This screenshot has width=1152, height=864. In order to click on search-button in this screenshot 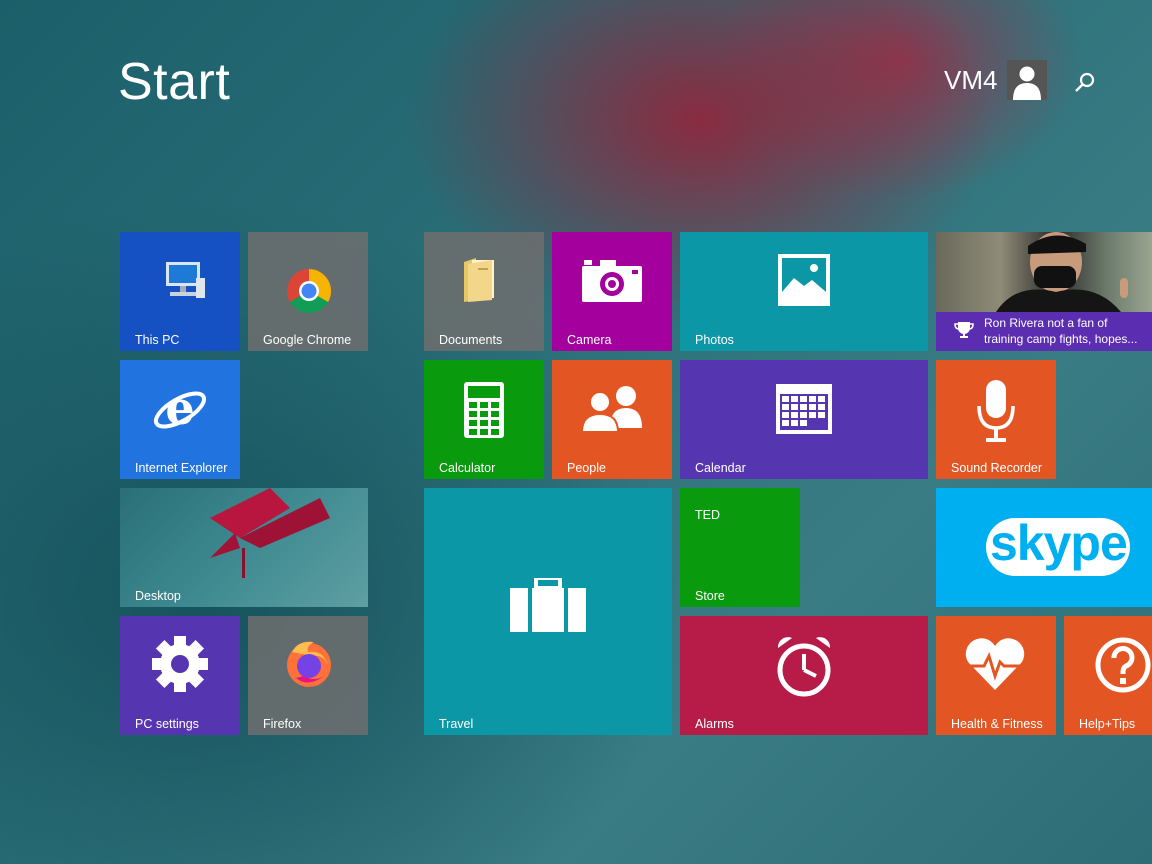, I will do `click(1085, 83)`.